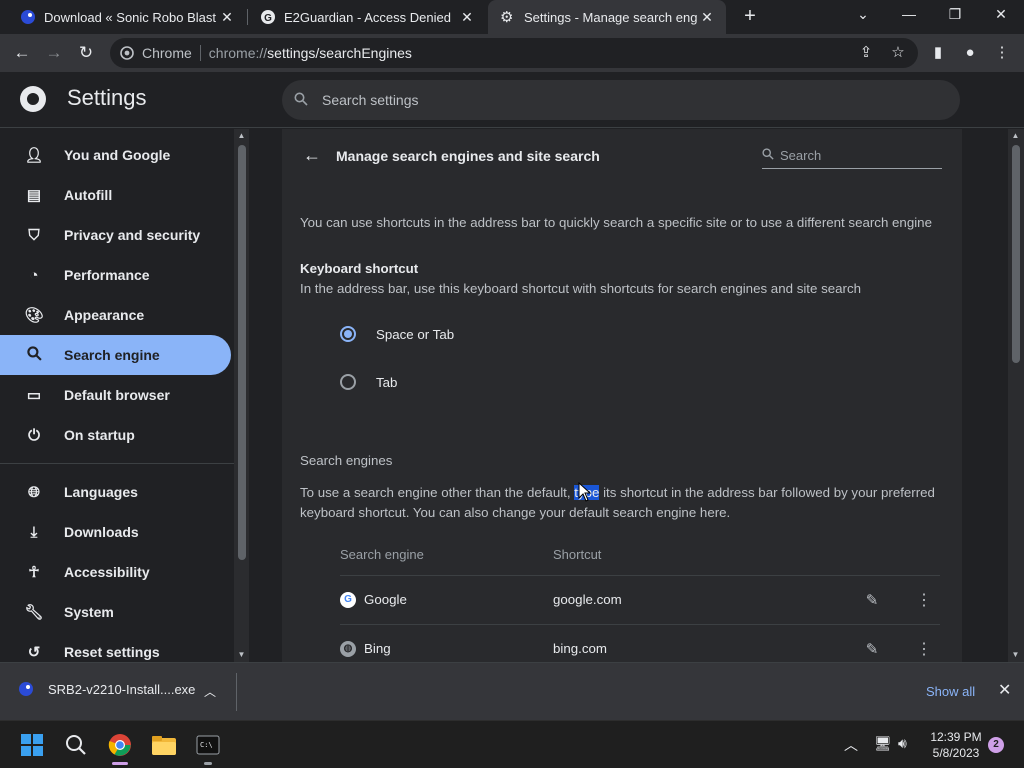 The width and height of the screenshot is (1024, 768). What do you see at coordinates (127, 17) in the screenshot?
I see `tab-sonic-download: Download « Sonic Robo Blast 2 – ✕` at bounding box center [127, 17].